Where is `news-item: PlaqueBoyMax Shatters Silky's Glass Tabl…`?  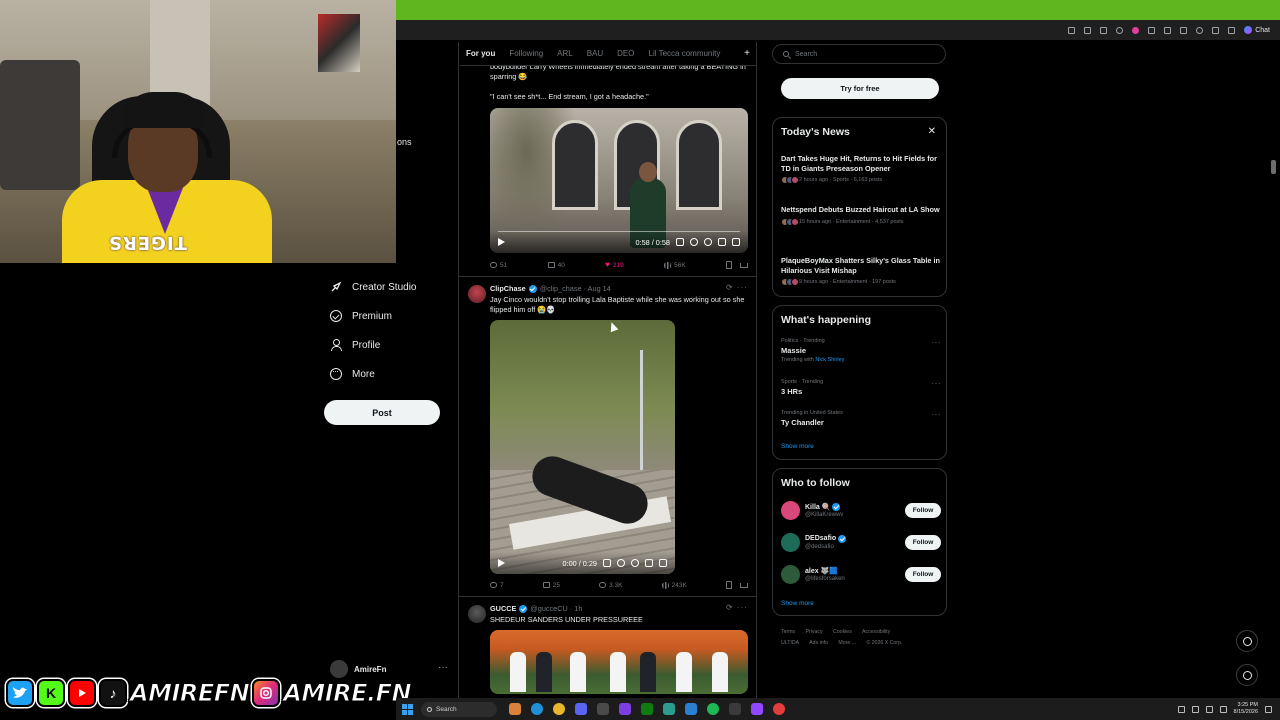 news-item: PlaqueBoyMax Shatters Silky's Glass Tabl… is located at coordinates (861, 271).